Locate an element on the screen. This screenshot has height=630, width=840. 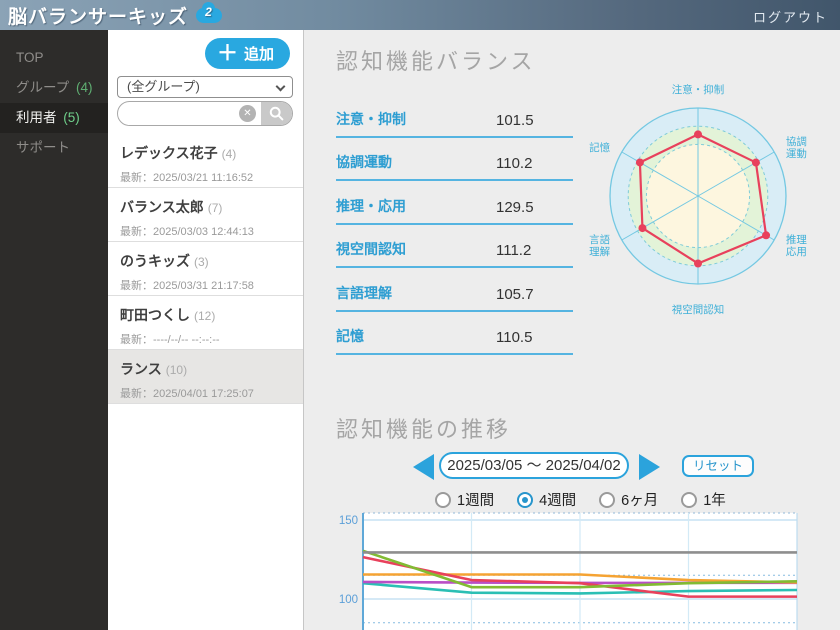
svg-text: 言語理解 is located at coordinates (599, 245).